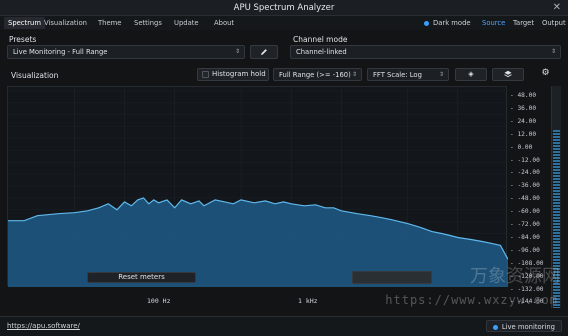 Image resolution: width=568 pixels, height=336 pixels. I want to click on gear-icon: ⚙, so click(545, 73).